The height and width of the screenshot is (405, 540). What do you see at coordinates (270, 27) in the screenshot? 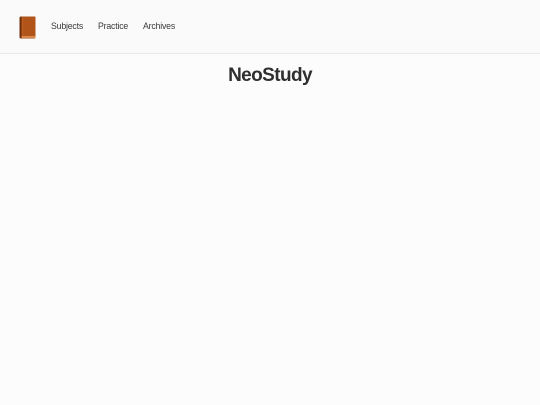
I see `top-navigation-bar: Subjects Practice Archives` at bounding box center [270, 27].